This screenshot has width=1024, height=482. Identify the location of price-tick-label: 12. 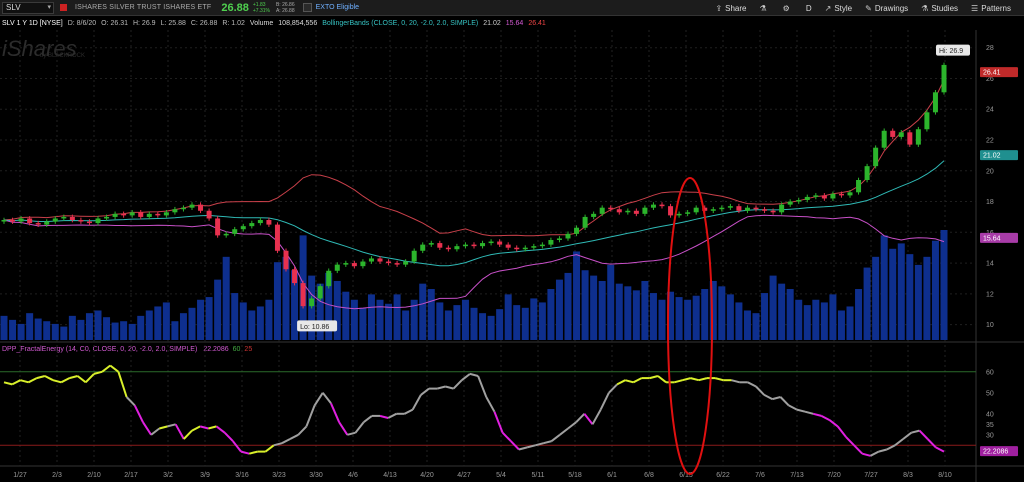
(990, 294).